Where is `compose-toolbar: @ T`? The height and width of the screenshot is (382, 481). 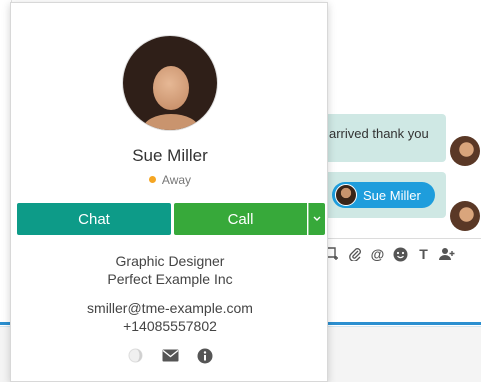 compose-toolbar: @ T is located at coordinates (400, 253).